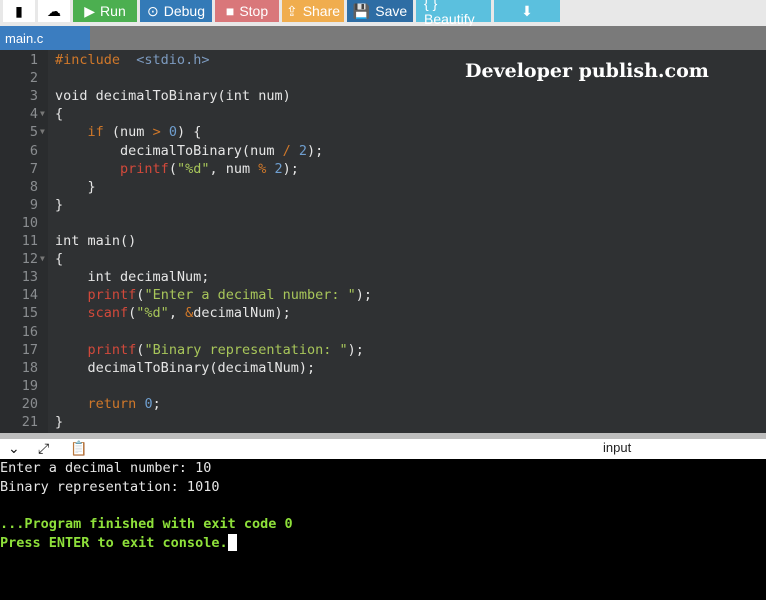 Image resolution: width=766 pixels, height=600 pixels. I want to click on button-label: Debug, so click(184, 11).